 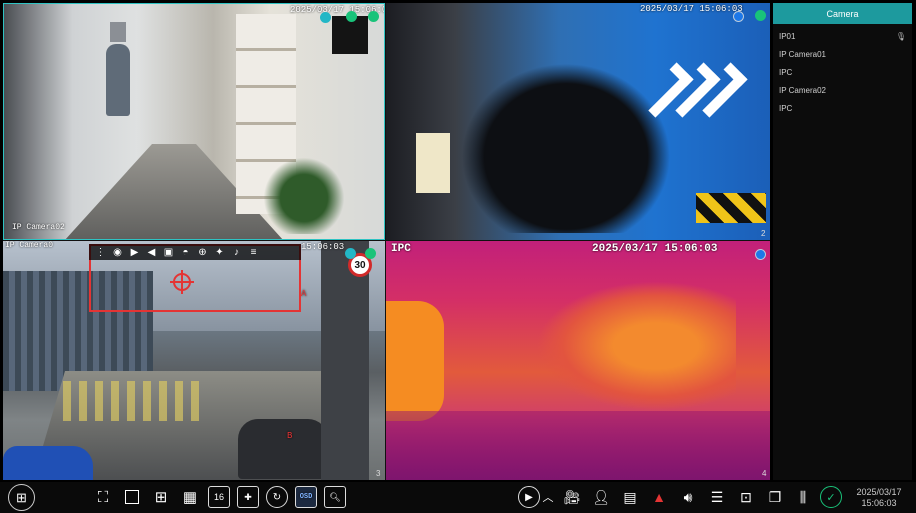 What do you see at coordinates (290, 436) in the screenshot?
I see `lane-label-b: B` at bounding box center [290, 436].